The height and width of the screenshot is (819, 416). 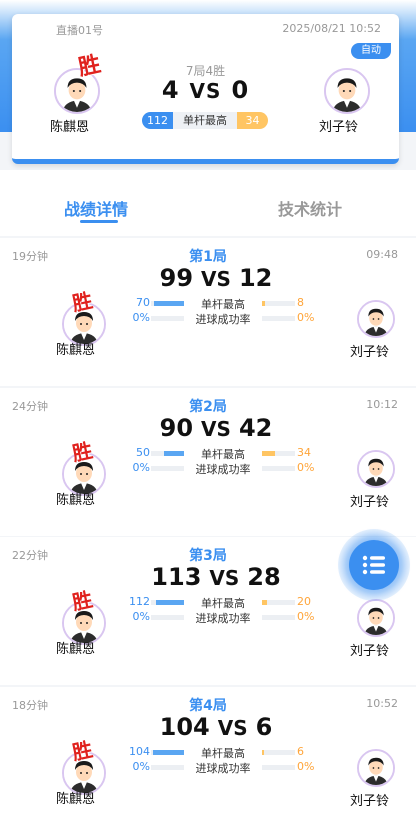 What do you see at coordinates (310, 208) in the screenshot?
I see `tab-tech-stats: 技术统计` at bounding box center [310, 208].